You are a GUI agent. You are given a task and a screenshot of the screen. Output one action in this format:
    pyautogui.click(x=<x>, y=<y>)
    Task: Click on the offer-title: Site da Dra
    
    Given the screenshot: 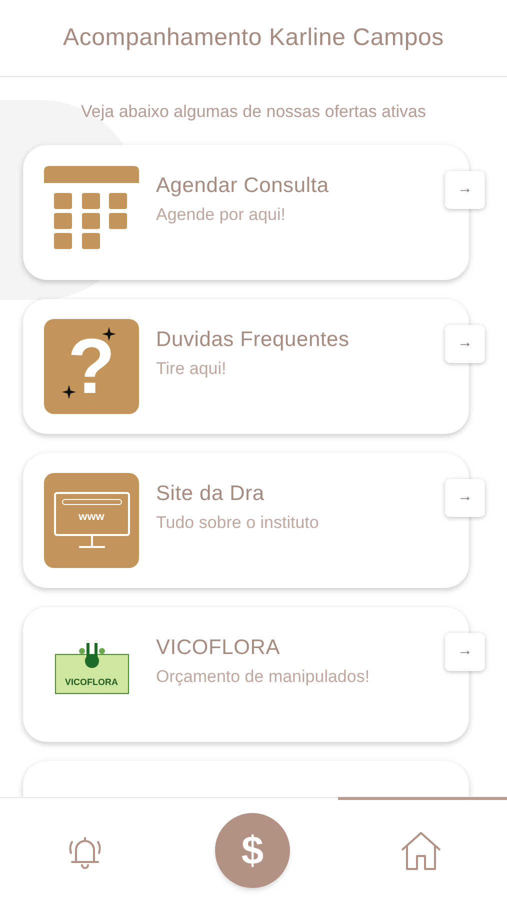 What is the action you would take?
    pyautogui.click(x=211, y=493)
    